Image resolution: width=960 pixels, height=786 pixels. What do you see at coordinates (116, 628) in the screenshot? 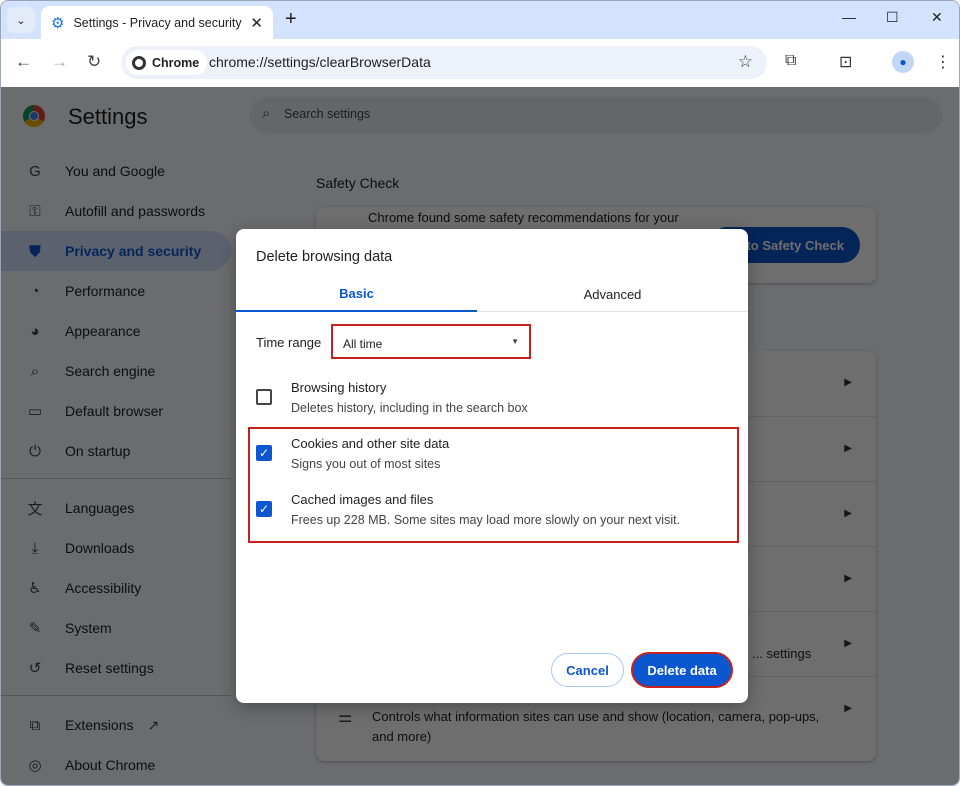
I see `sidebar-item-system: ✎ System` at bounding box center [116, 628].